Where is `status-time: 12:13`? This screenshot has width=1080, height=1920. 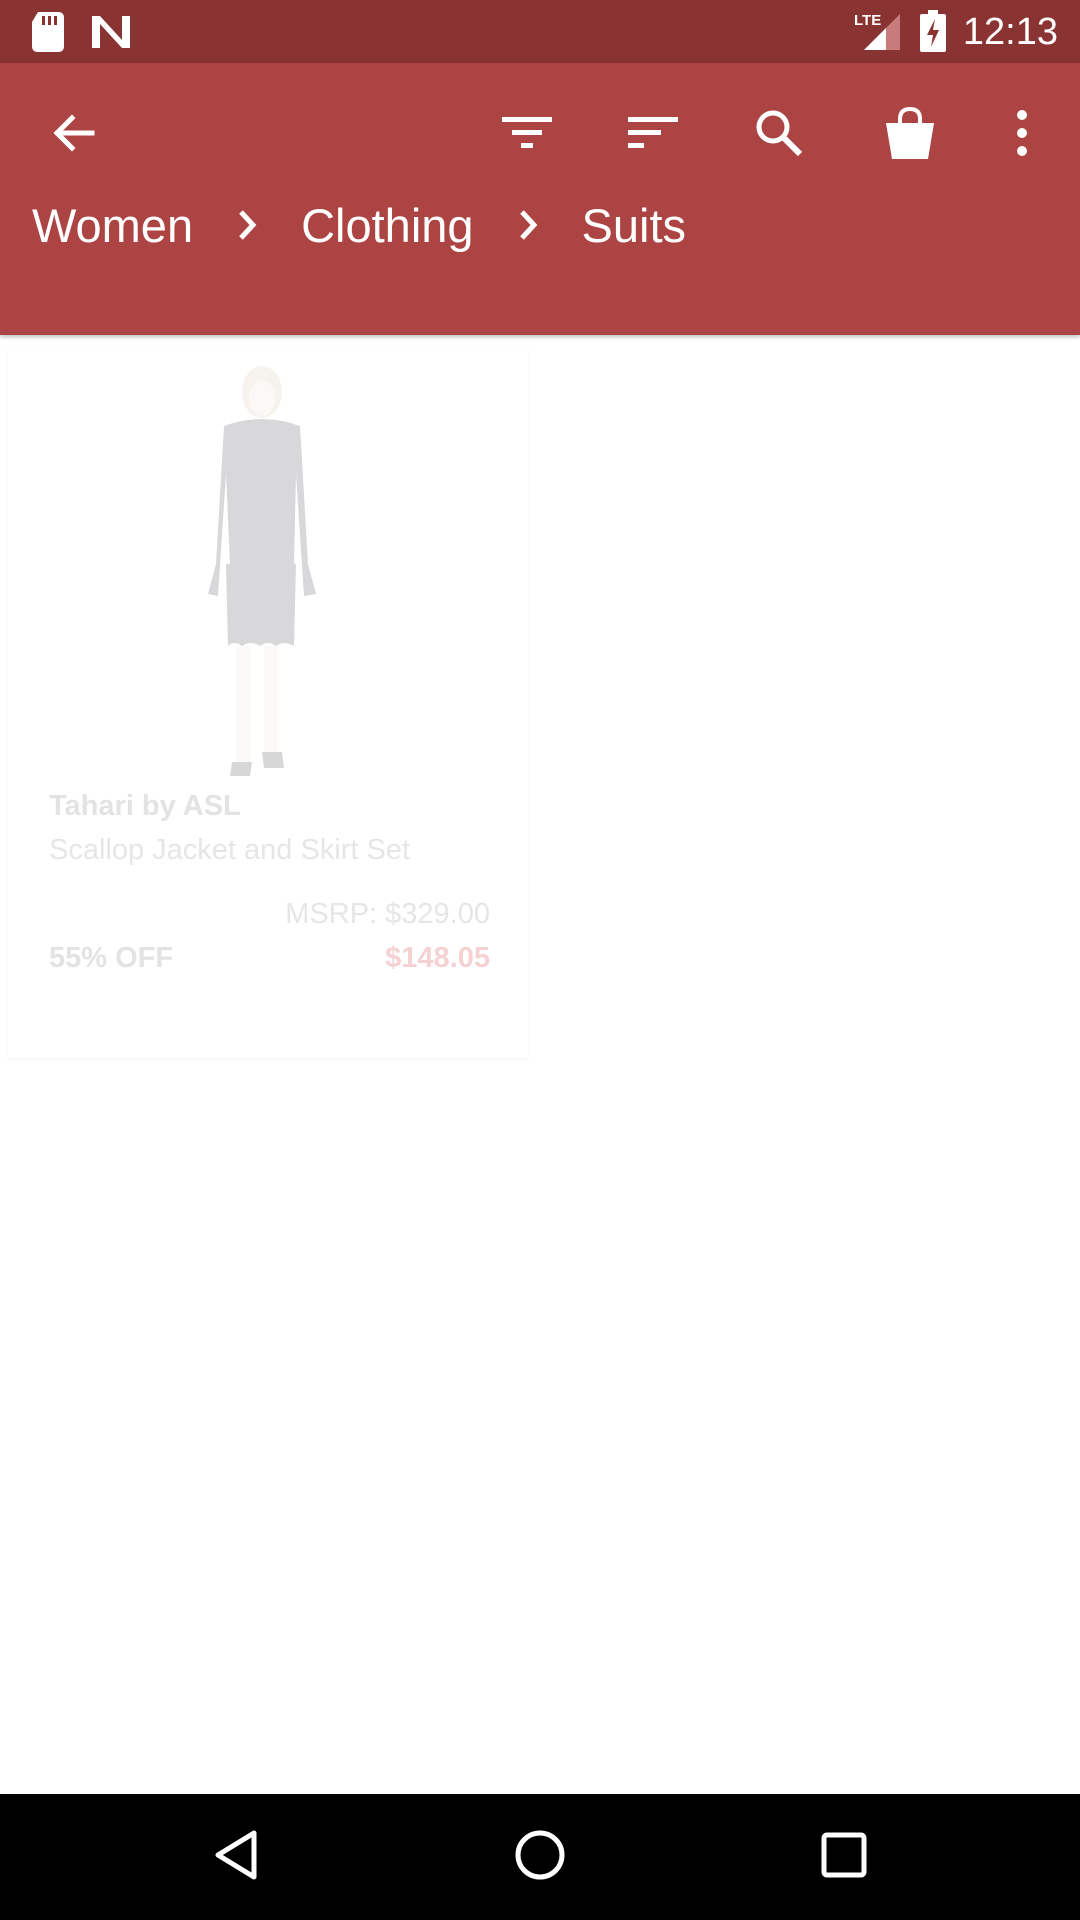 status-time: 12:13 is located at coordinates (1010, 32).